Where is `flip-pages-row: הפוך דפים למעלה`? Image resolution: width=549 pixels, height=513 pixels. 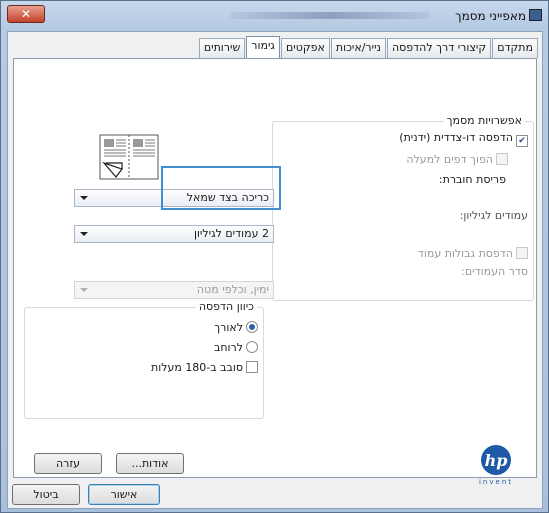 flip-pages-row: הפוך דפים למעלה is located at coordinates (457, 159).